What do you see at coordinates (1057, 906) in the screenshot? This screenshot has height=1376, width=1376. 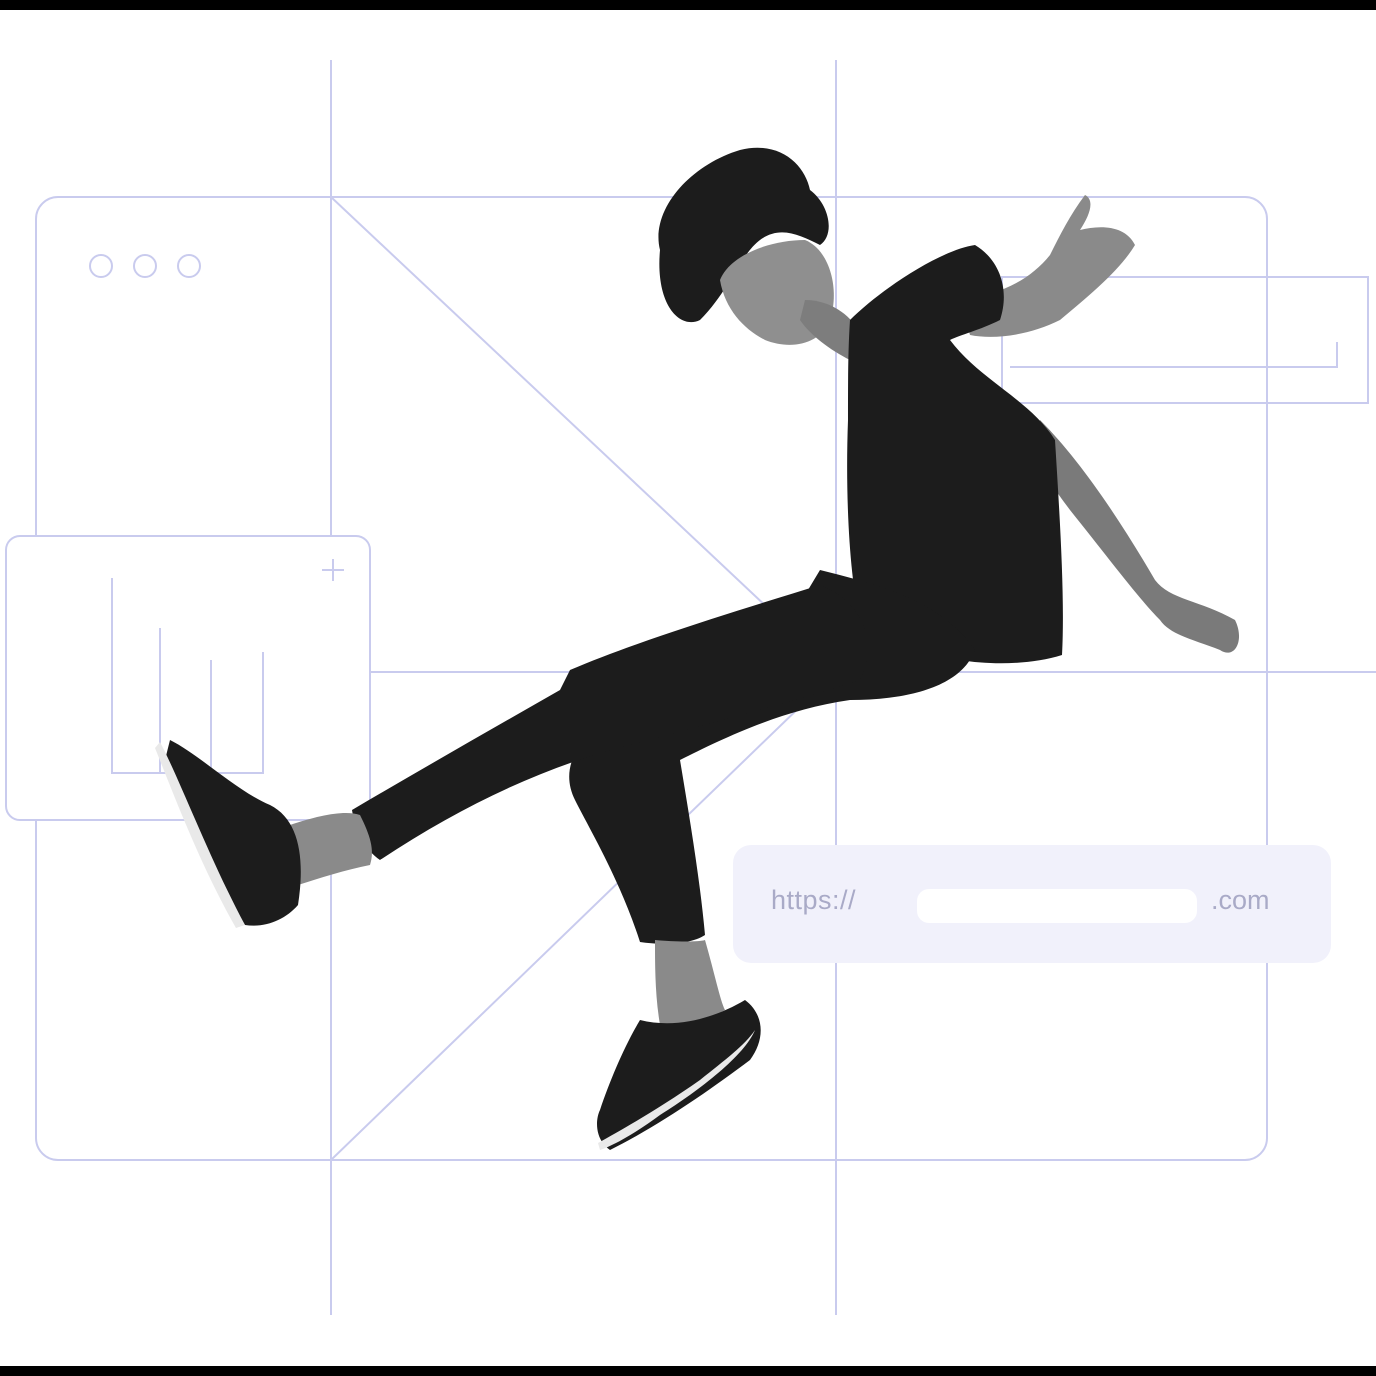 I see `url-input` at bounding box center [1057, 906].